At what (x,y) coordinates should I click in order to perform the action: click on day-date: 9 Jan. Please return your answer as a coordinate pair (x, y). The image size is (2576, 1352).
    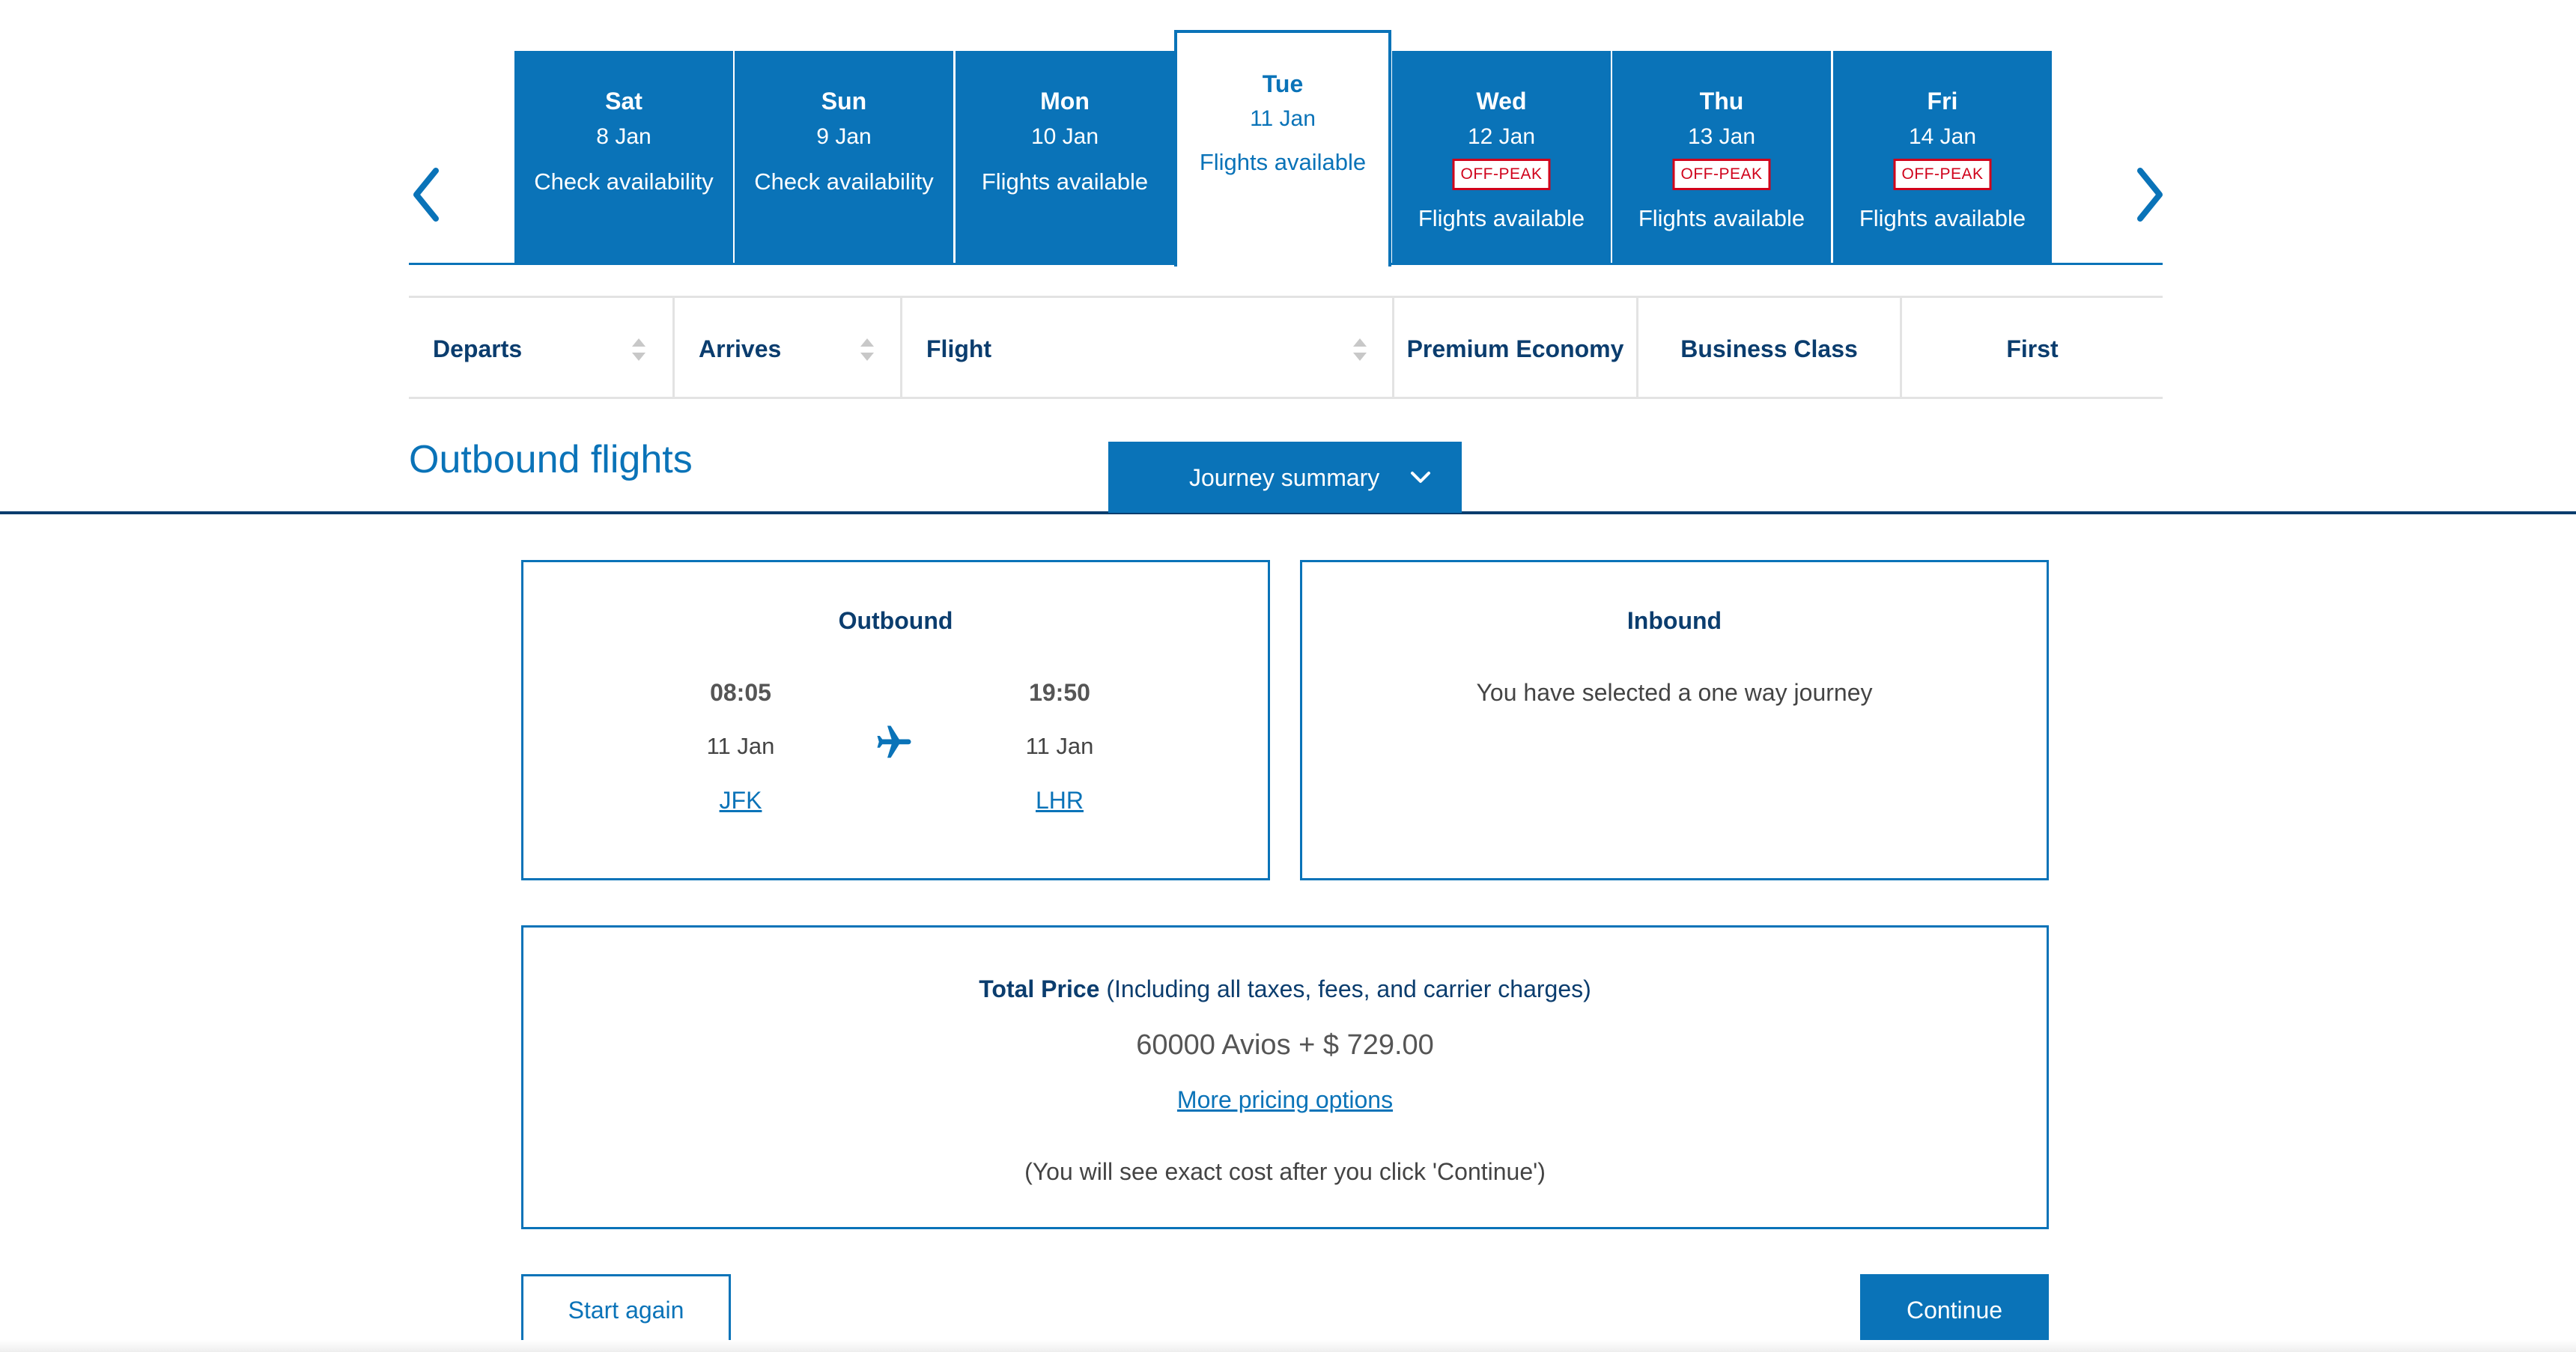
    Looking at the image, I should click on (844, 136).